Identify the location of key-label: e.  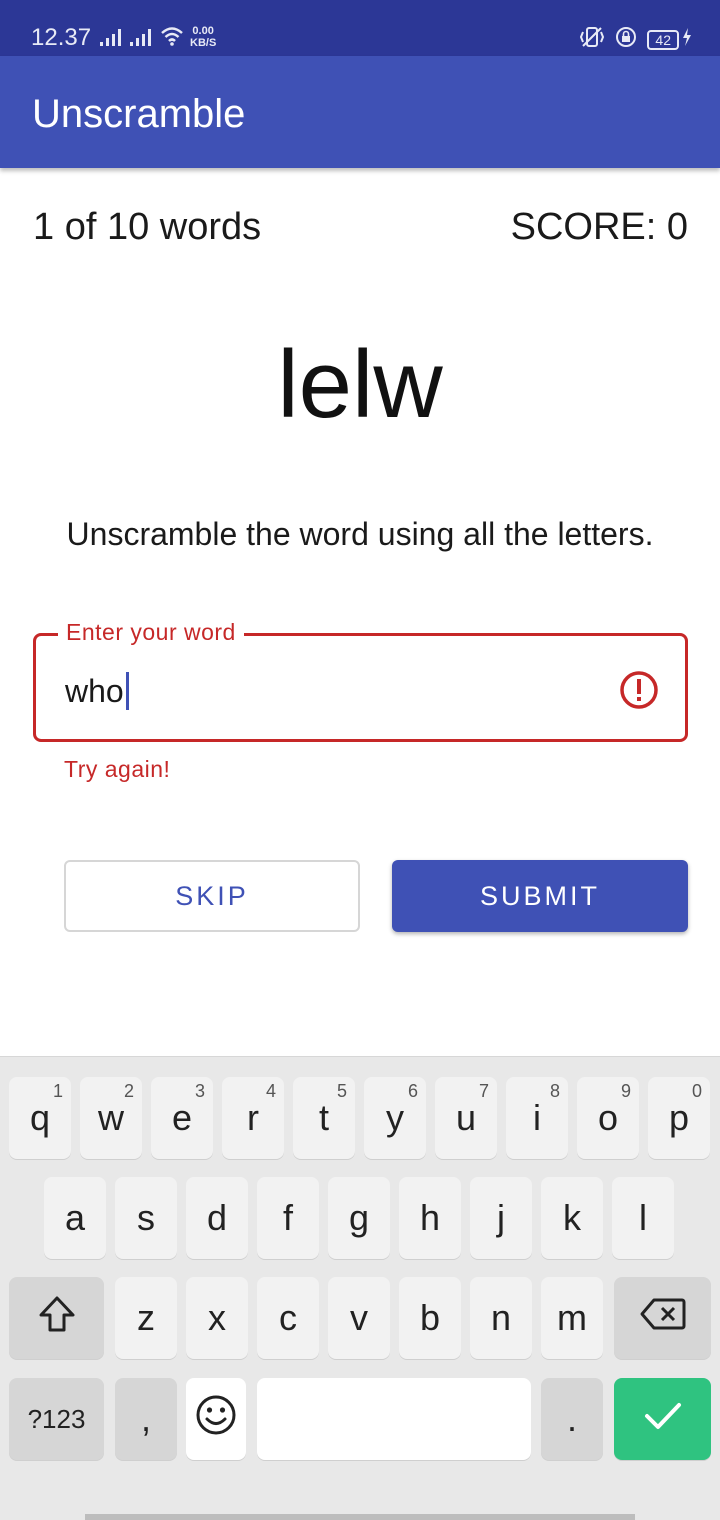
(182, 1117).